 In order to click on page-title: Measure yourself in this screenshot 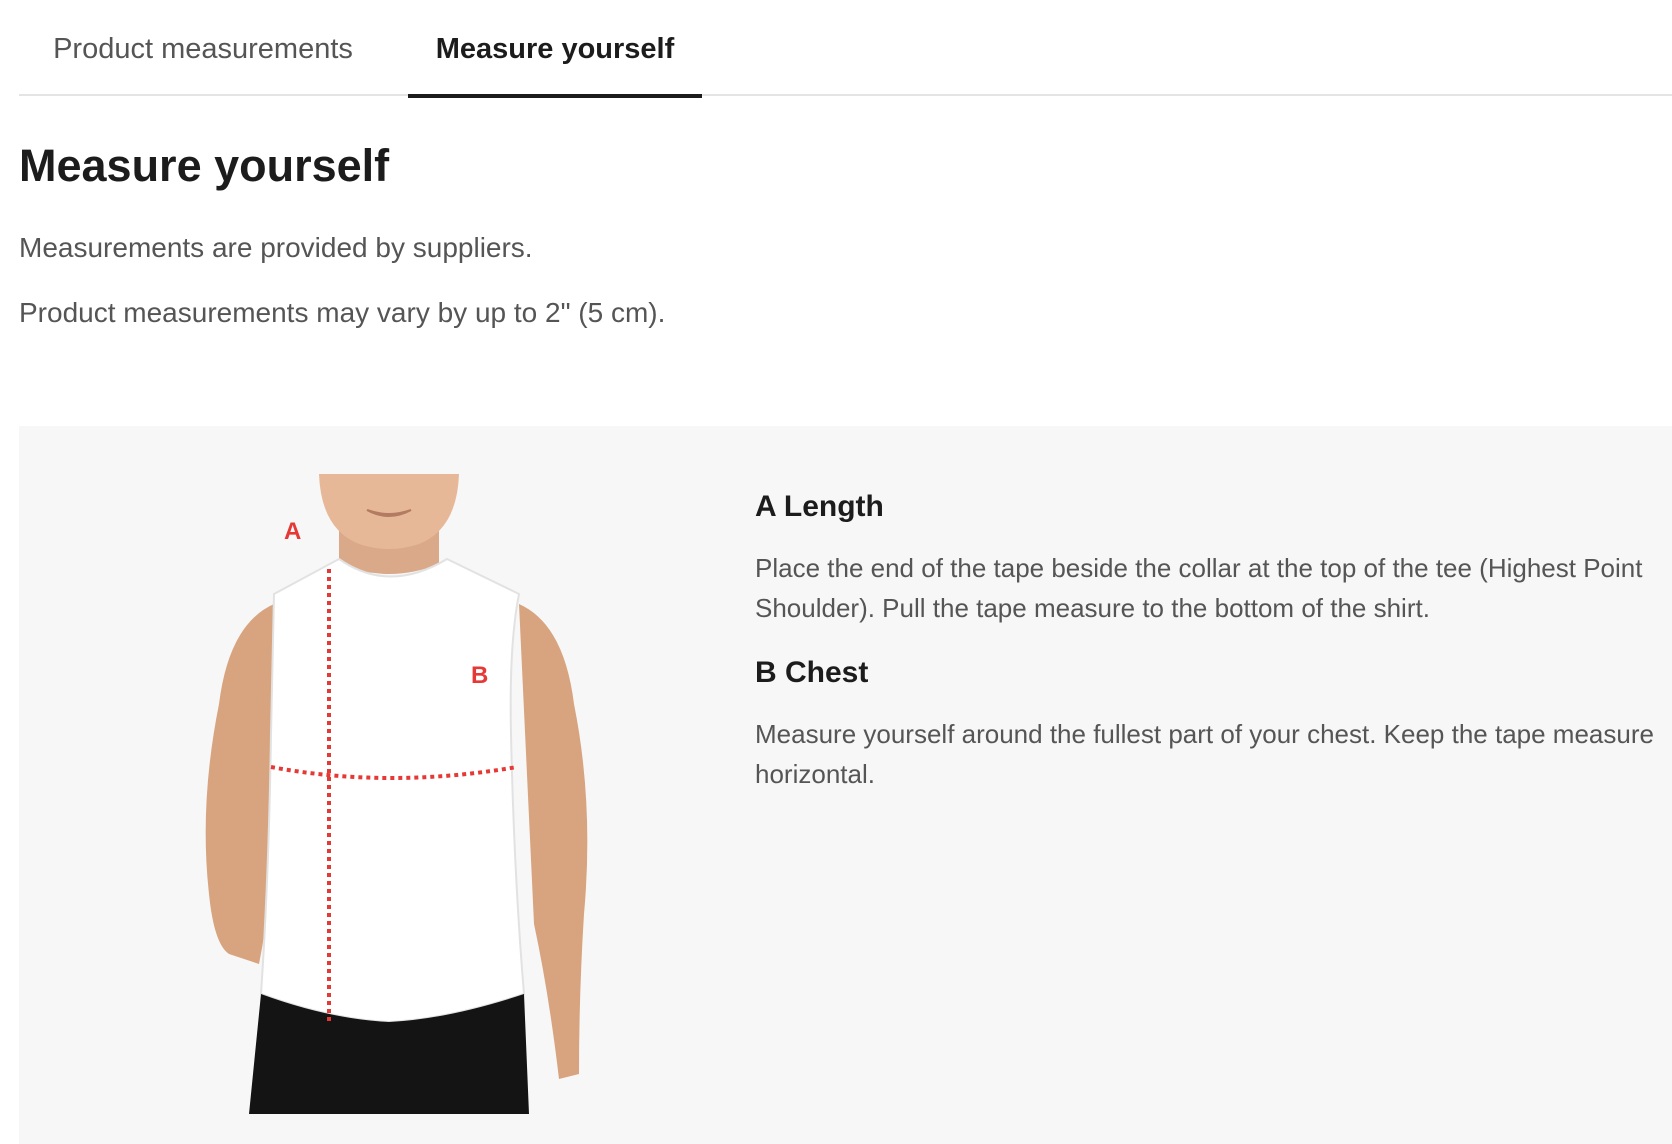, I will do `click(204, 165)`.